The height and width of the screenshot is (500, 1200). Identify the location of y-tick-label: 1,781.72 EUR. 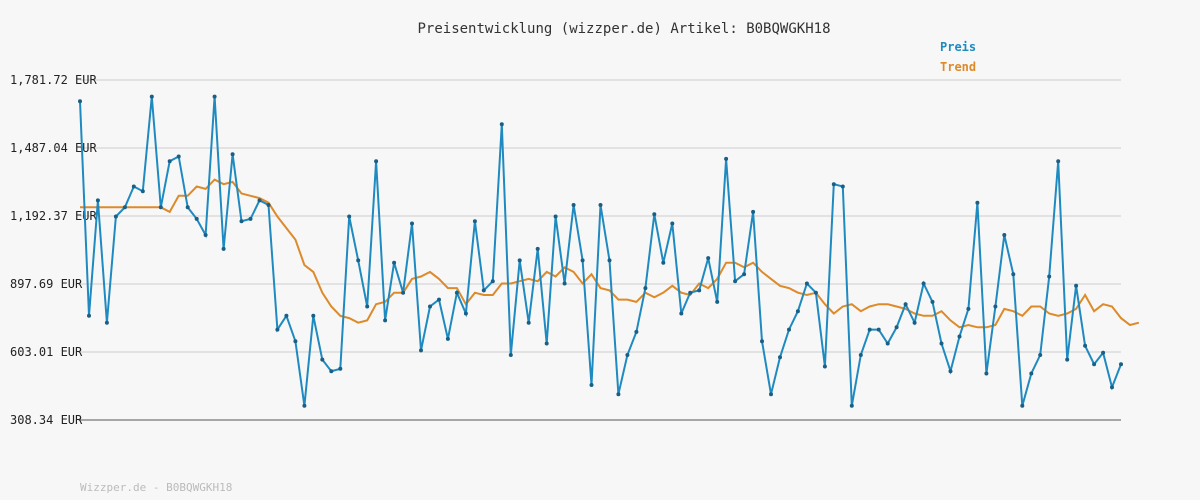
(53, 80).